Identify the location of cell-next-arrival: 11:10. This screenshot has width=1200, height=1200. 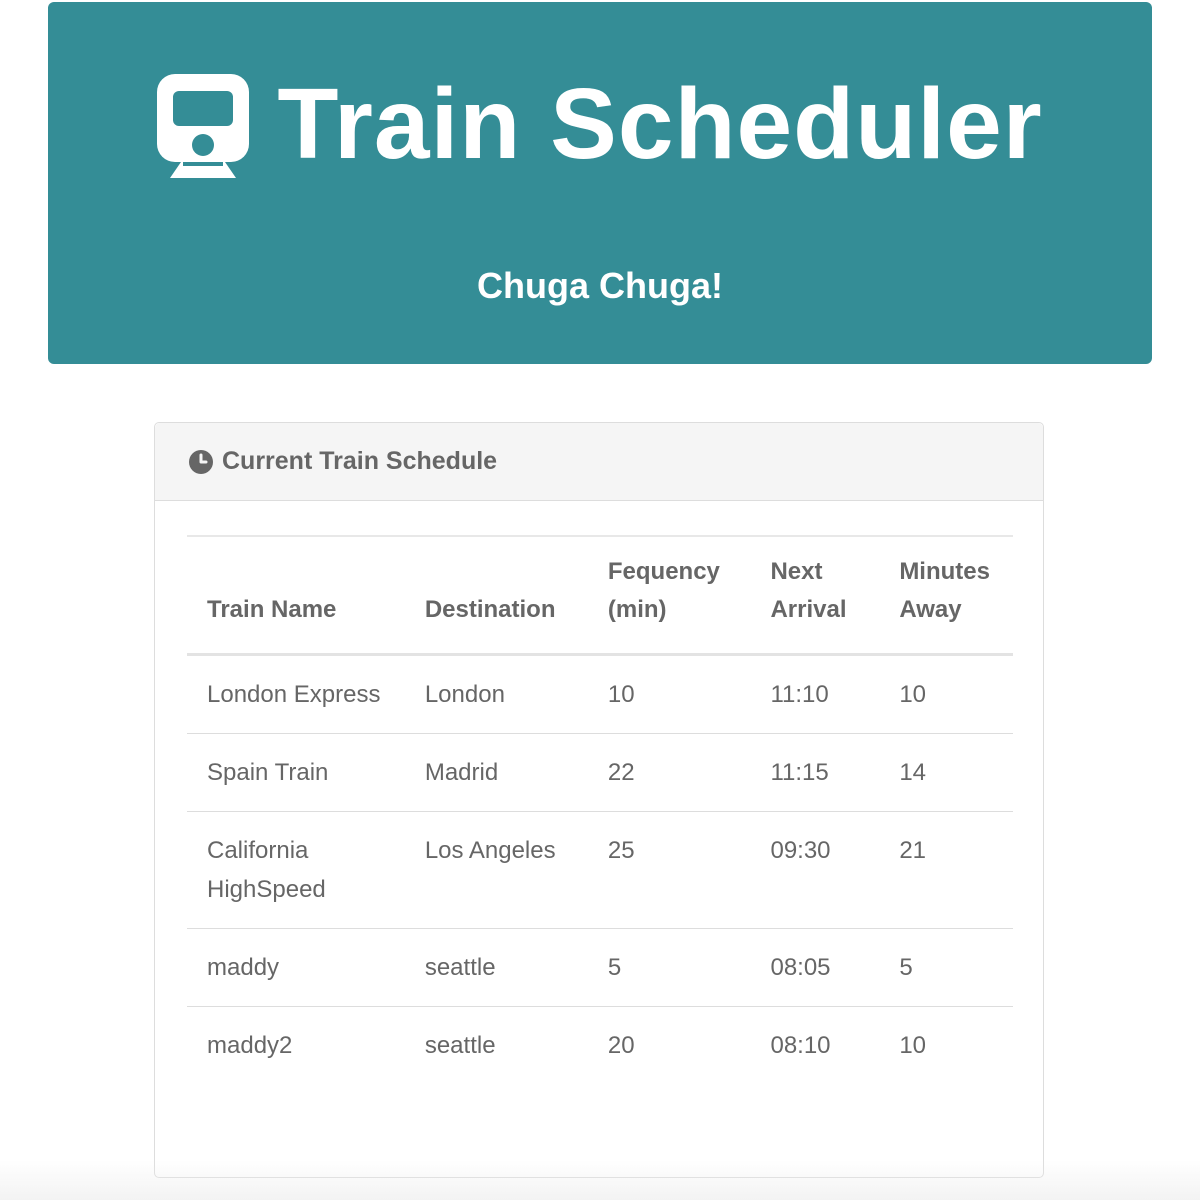
(799, 694).